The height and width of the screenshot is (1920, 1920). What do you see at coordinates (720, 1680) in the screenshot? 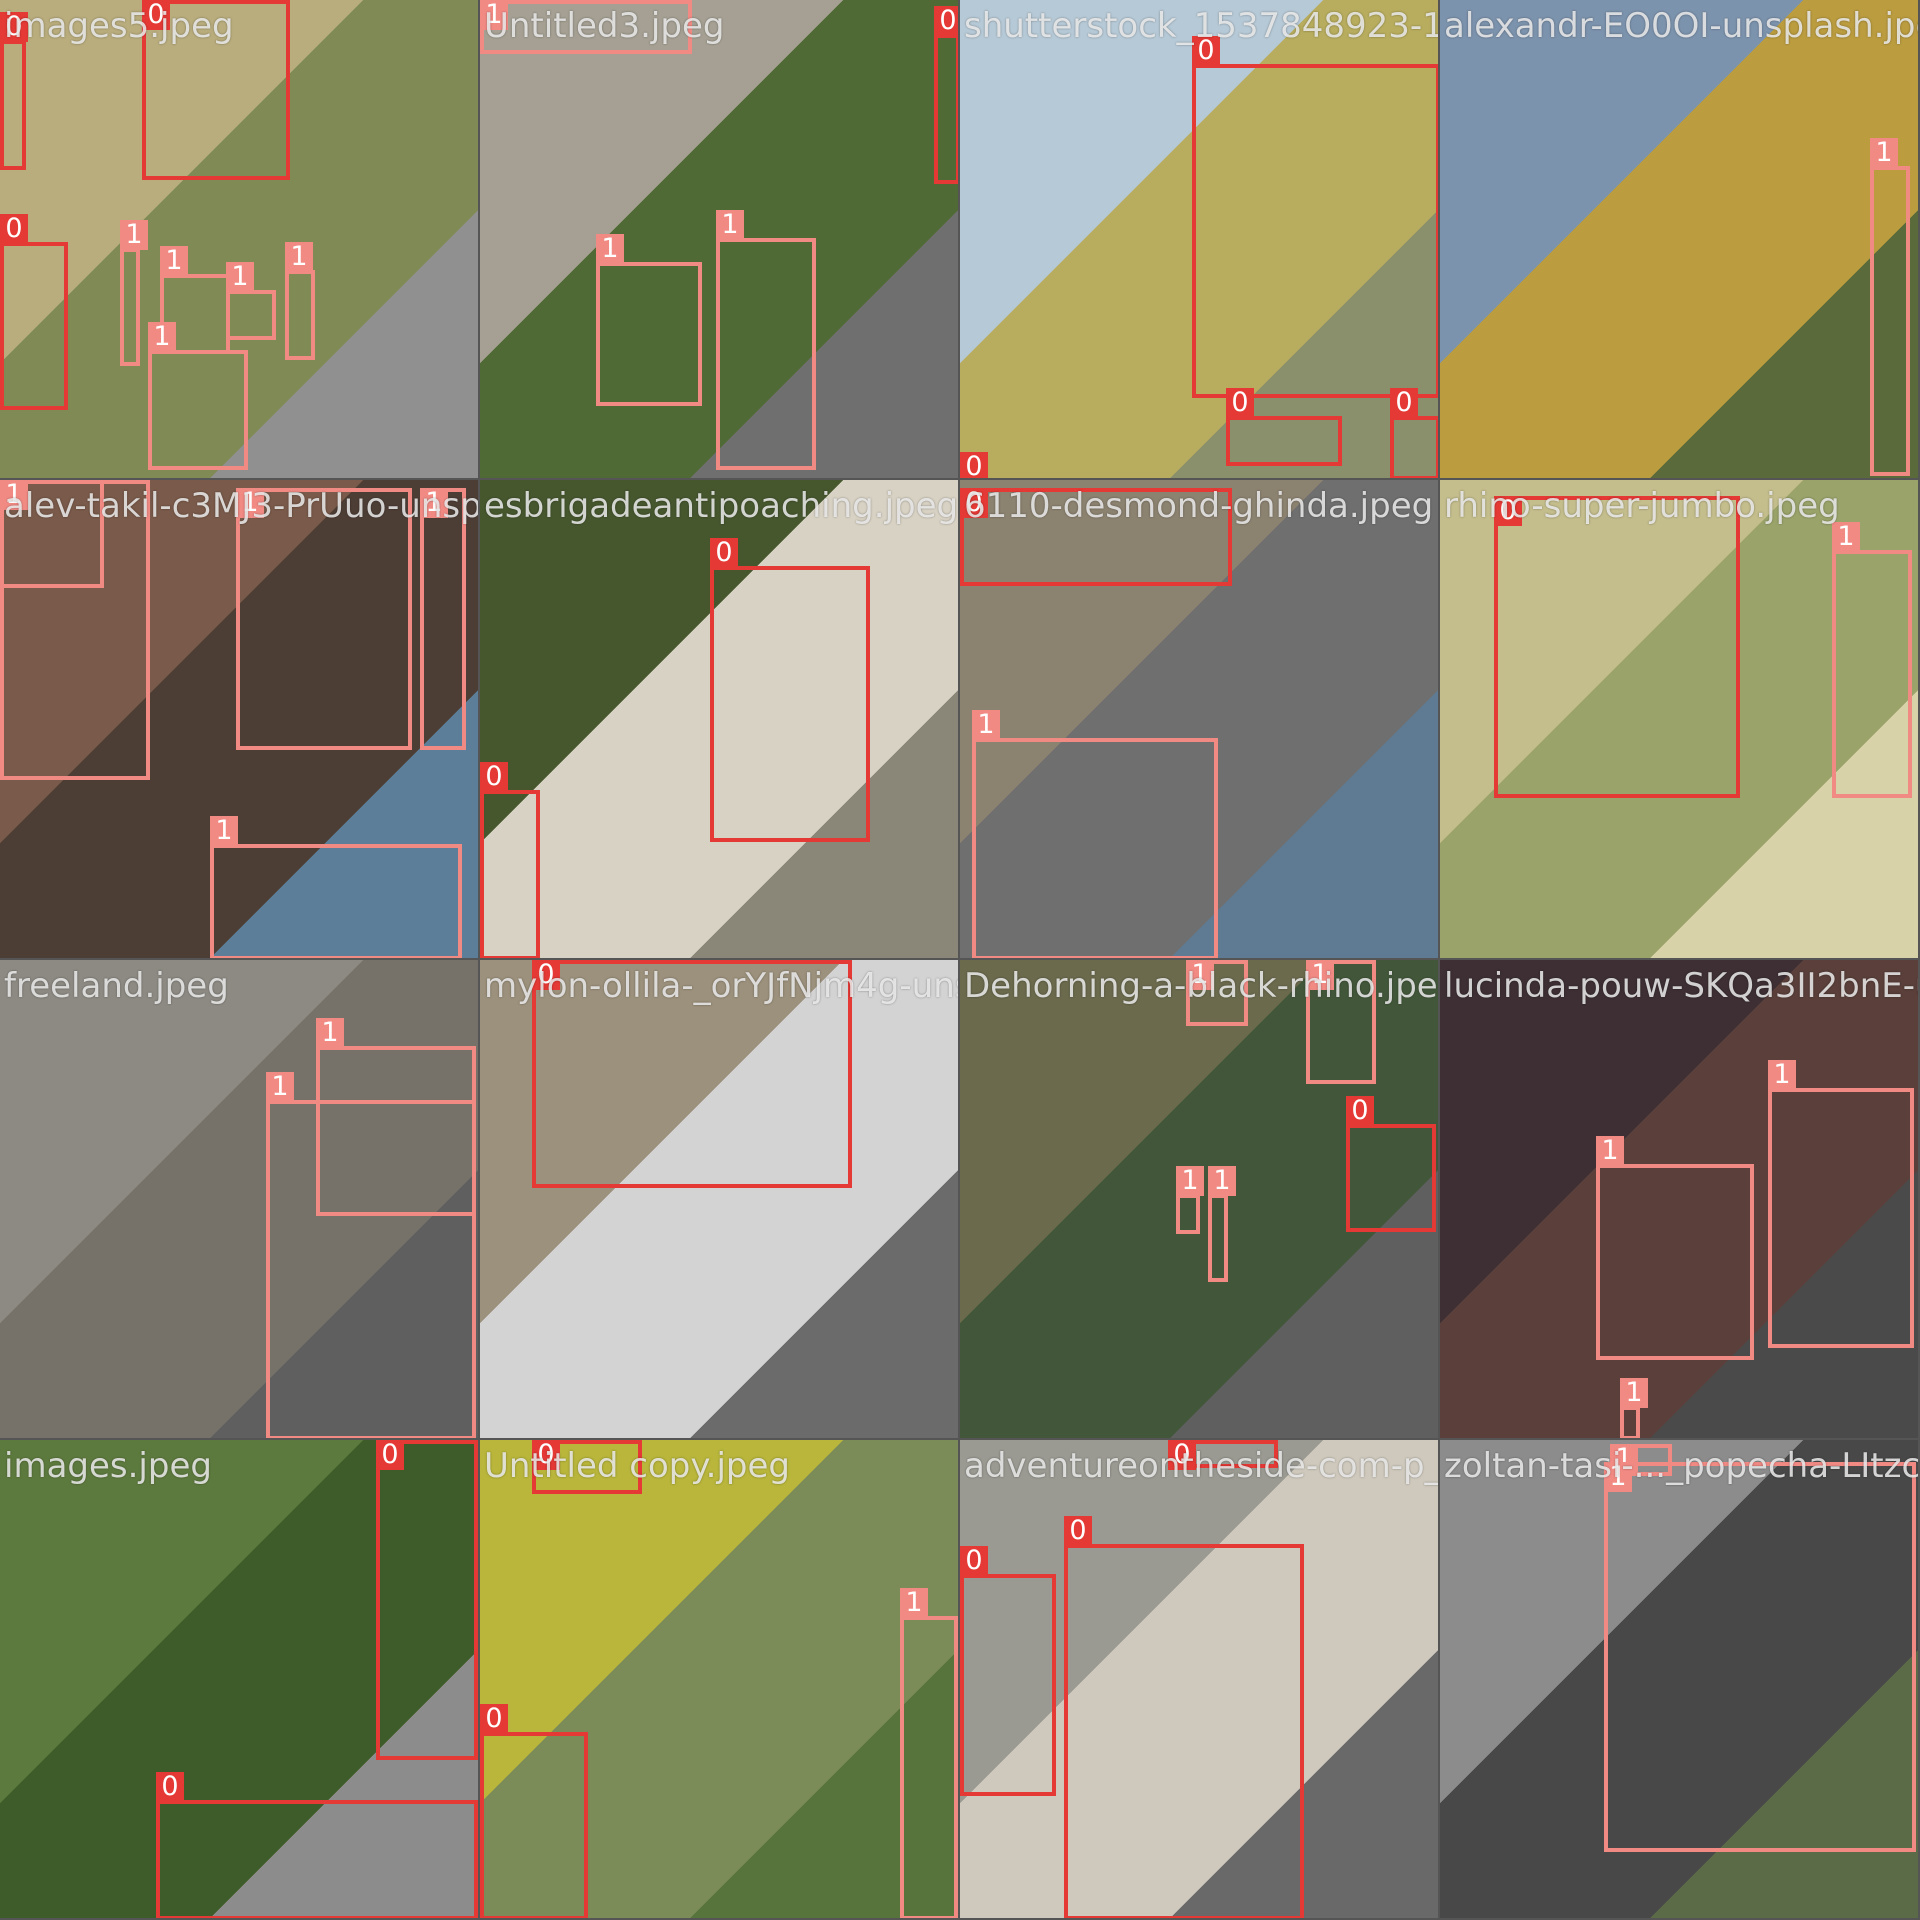
I see `mosaic-tile: Untitled copy.jpeg 0 0 1` at bounding box center [720, 1680].